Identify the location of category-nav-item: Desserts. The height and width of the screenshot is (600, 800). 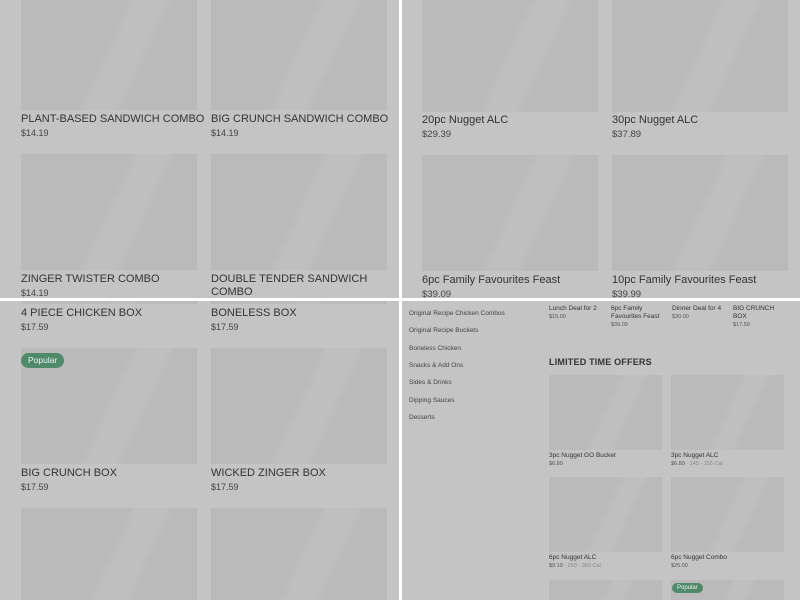
(422, 417).